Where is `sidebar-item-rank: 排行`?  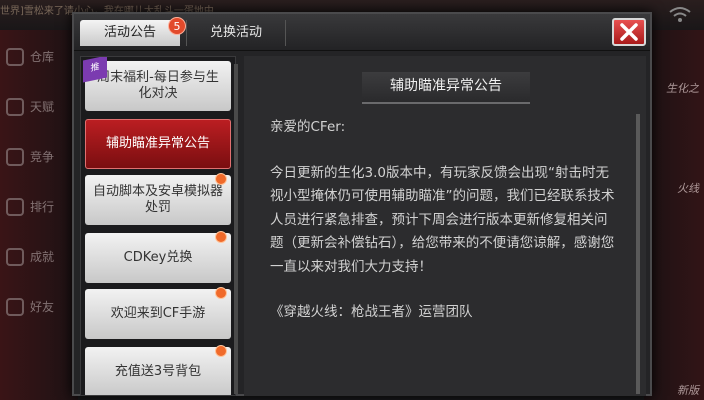 sidebar-item-rank: 排行 is located at coordinates (35, 207).